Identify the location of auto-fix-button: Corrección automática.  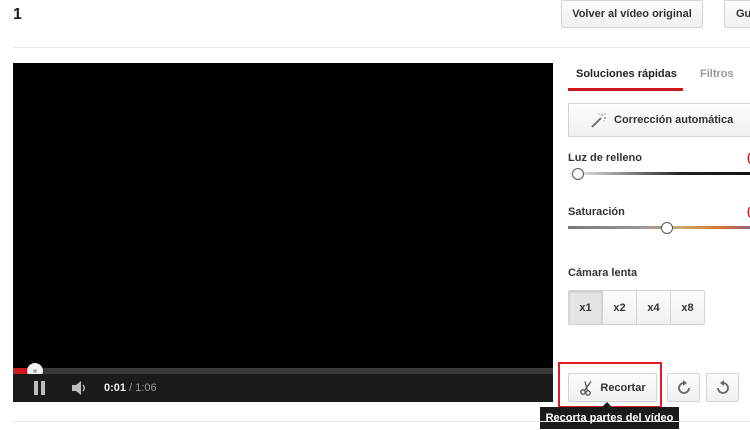
(659, 120).